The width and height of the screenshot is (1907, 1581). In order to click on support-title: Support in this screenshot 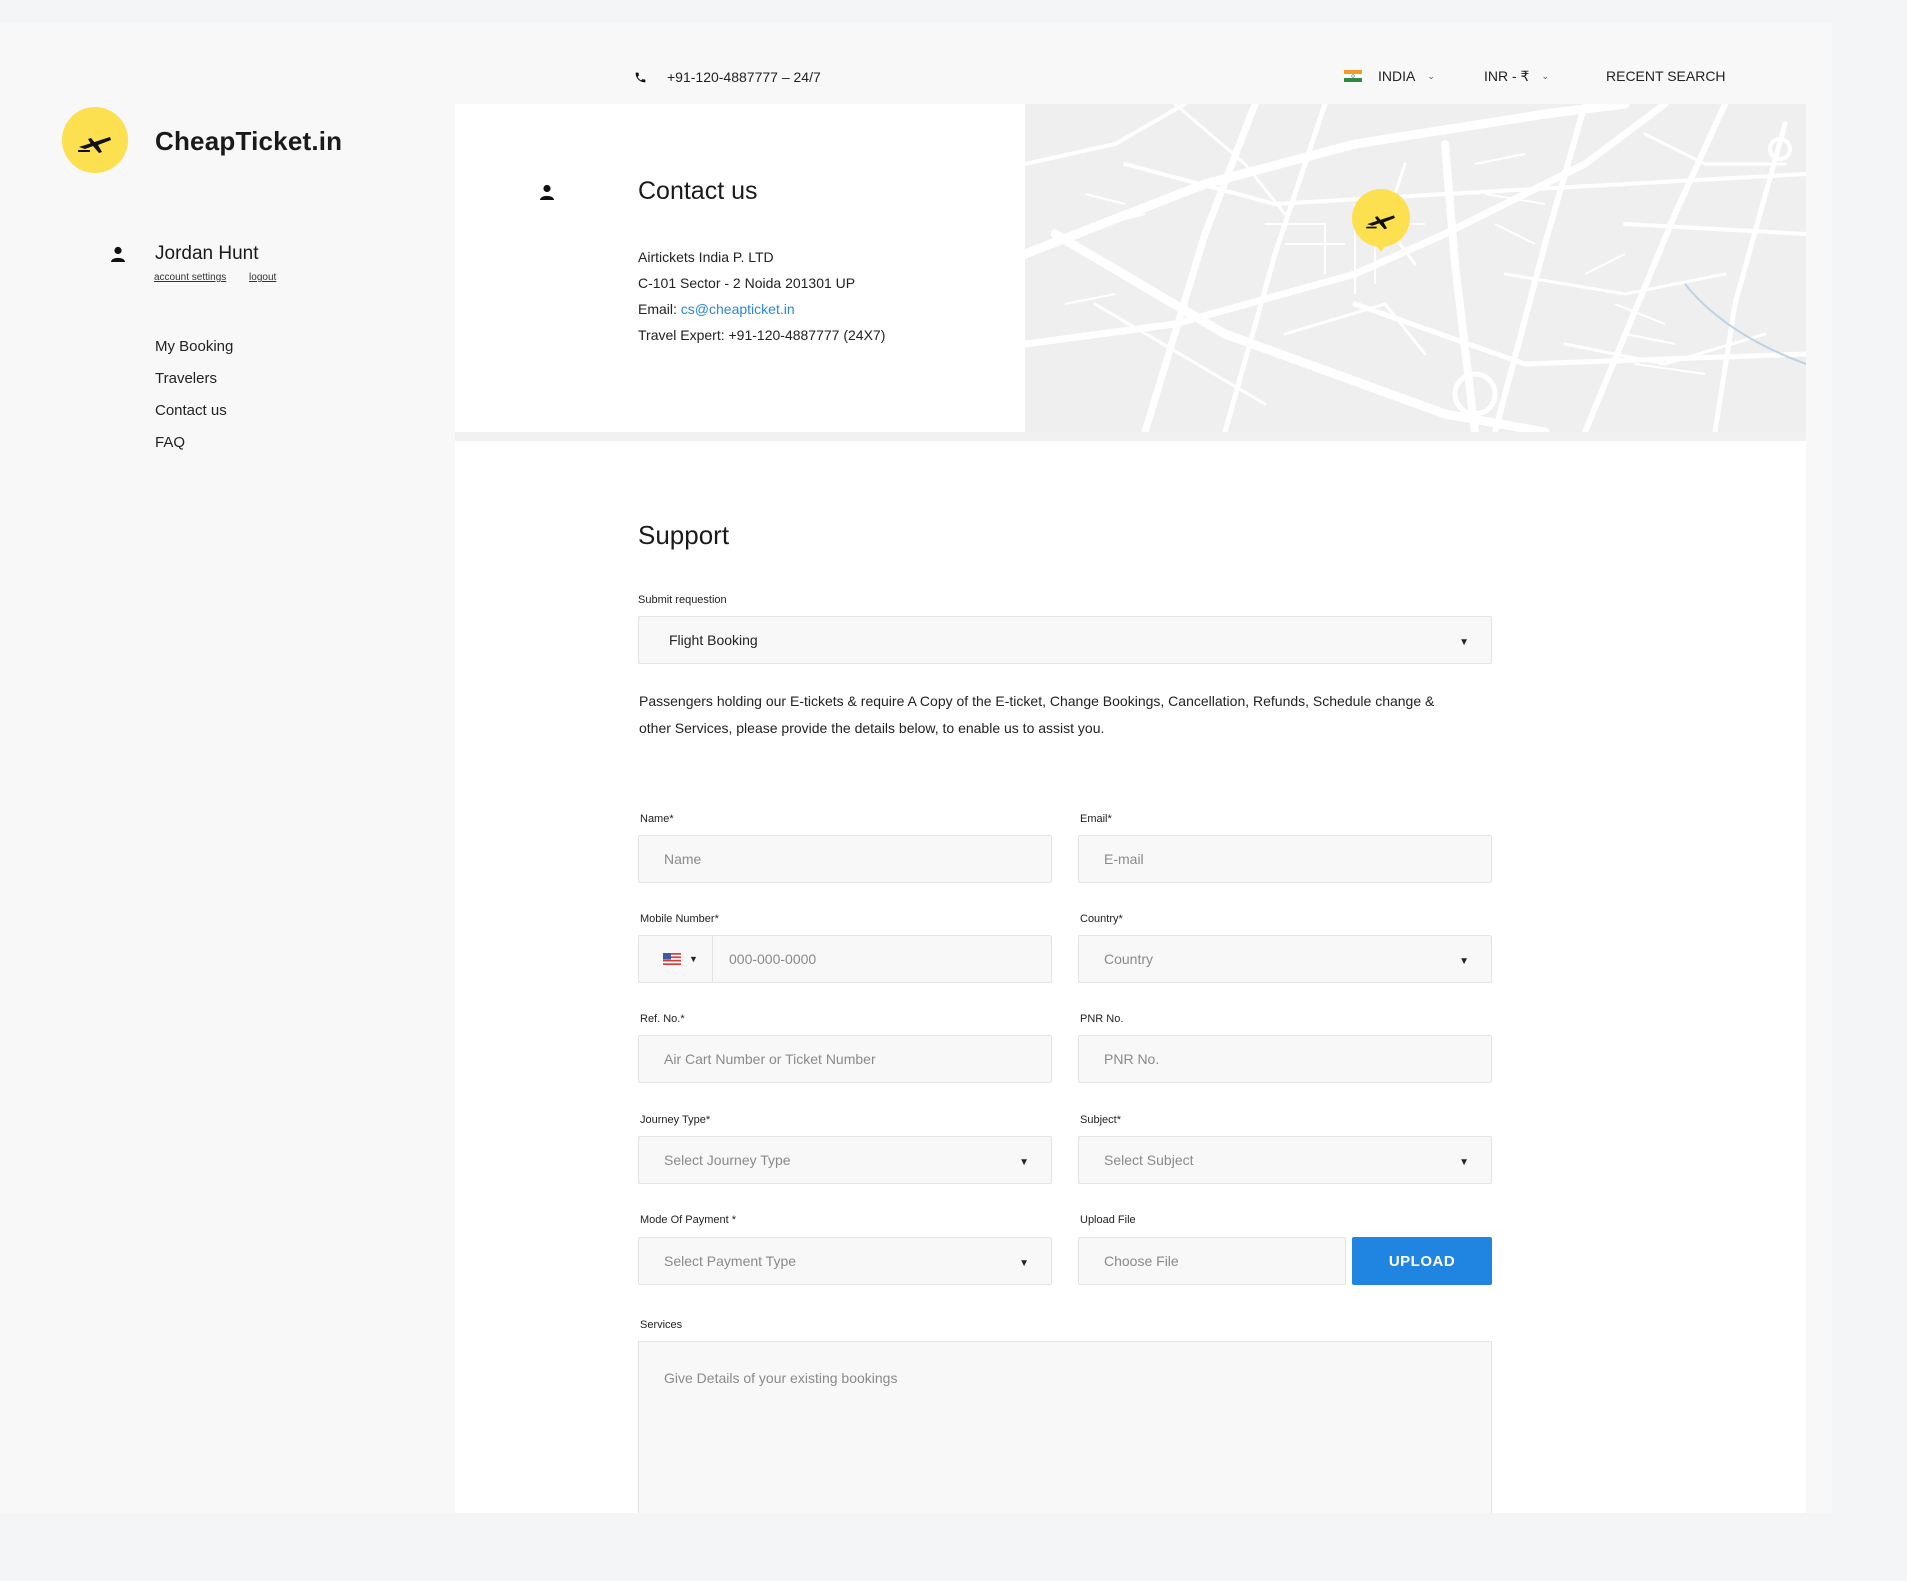, I will do `click(684, 535)`.